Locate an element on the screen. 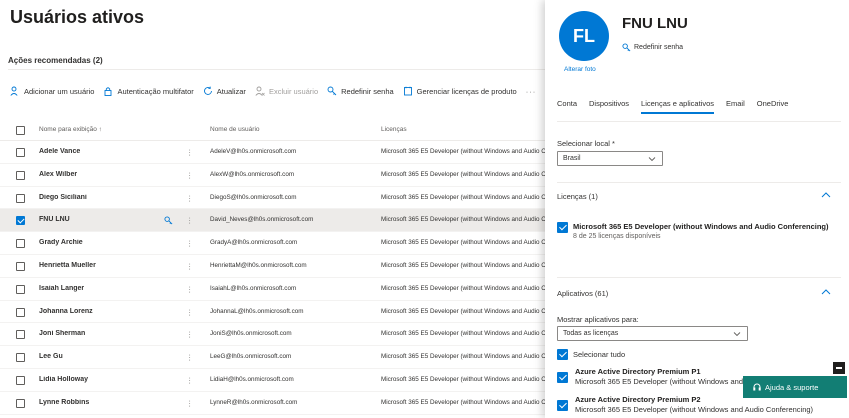 Image resolution: width=849 pixels, height=418 pixels. user-principal-name: IsaiahL@lh0s.onmicrosoft.com is located at coordinates (253, 288).